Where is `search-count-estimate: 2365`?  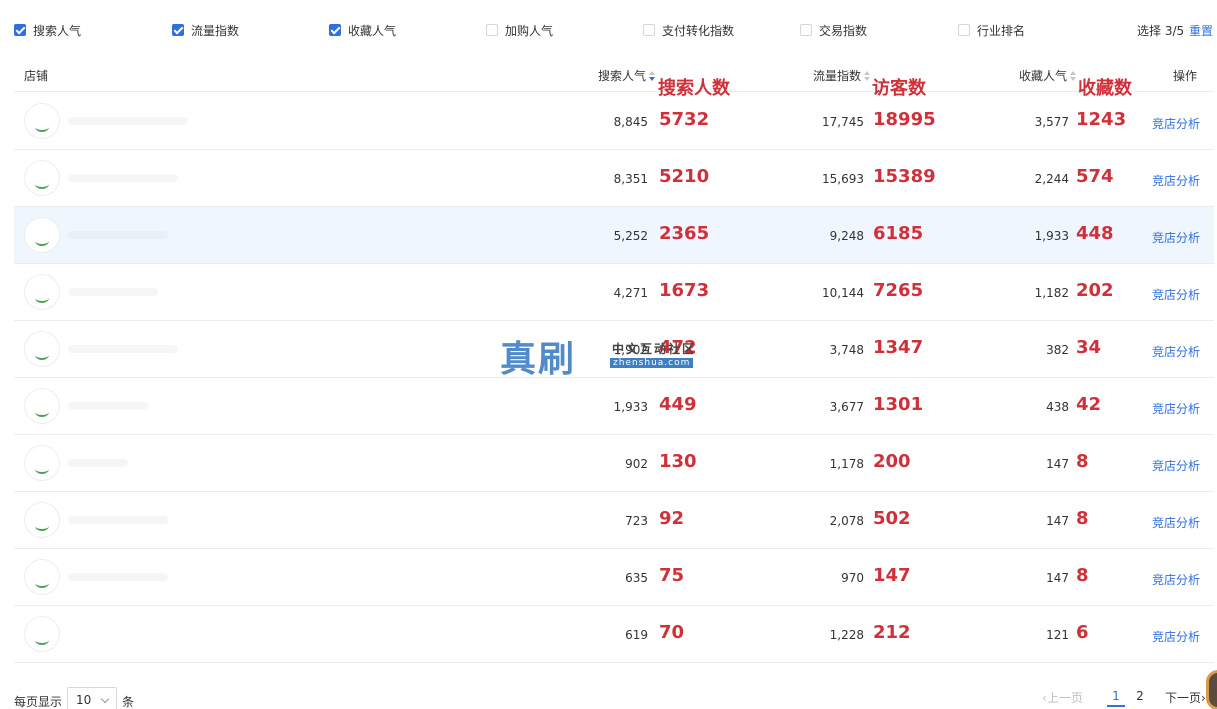 search-count-estimate: 2365 is located at coordinates (684, 233).